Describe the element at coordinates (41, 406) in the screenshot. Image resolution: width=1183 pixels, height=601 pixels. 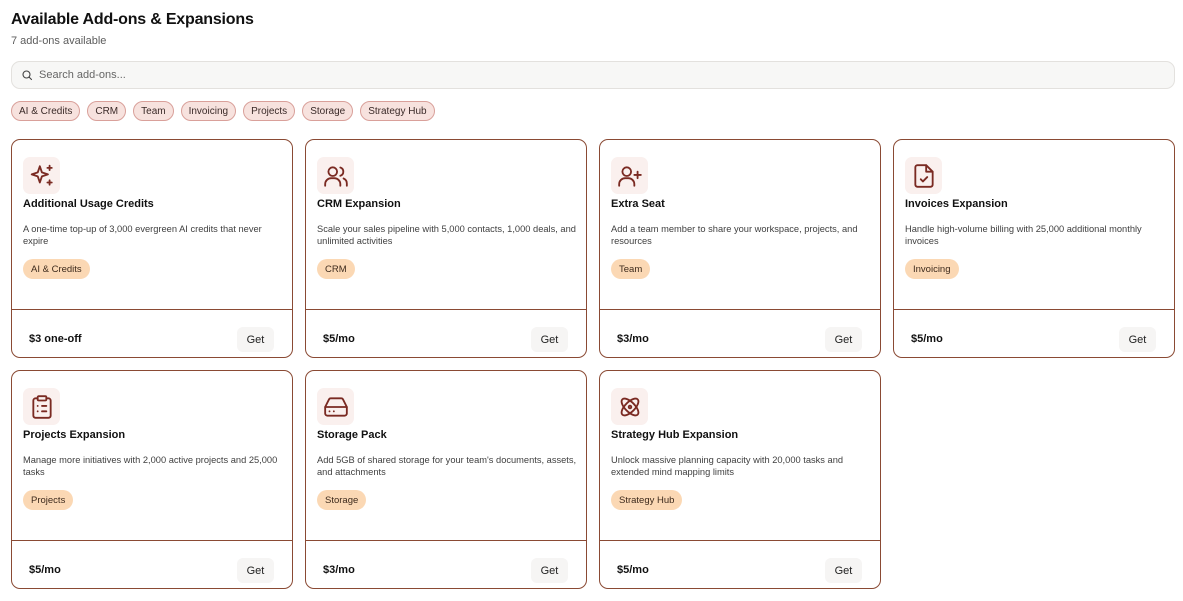
I see `clipboard-list-icon` at that location.